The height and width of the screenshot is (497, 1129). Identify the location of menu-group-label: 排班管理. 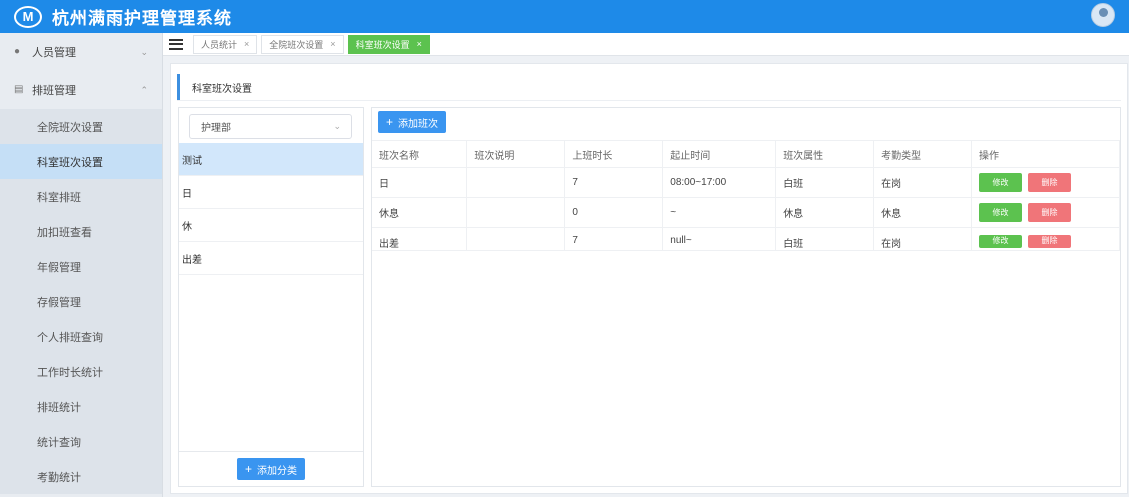
(54, 91).